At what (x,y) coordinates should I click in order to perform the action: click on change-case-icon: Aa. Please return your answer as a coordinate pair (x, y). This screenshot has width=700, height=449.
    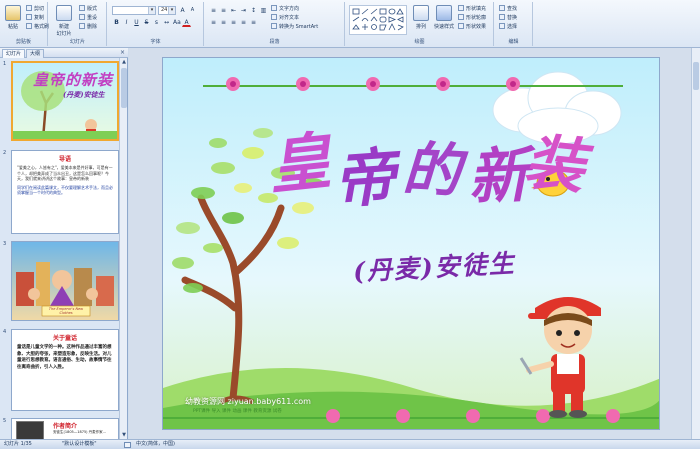
    Looking at the image, I should click on (176, 22).